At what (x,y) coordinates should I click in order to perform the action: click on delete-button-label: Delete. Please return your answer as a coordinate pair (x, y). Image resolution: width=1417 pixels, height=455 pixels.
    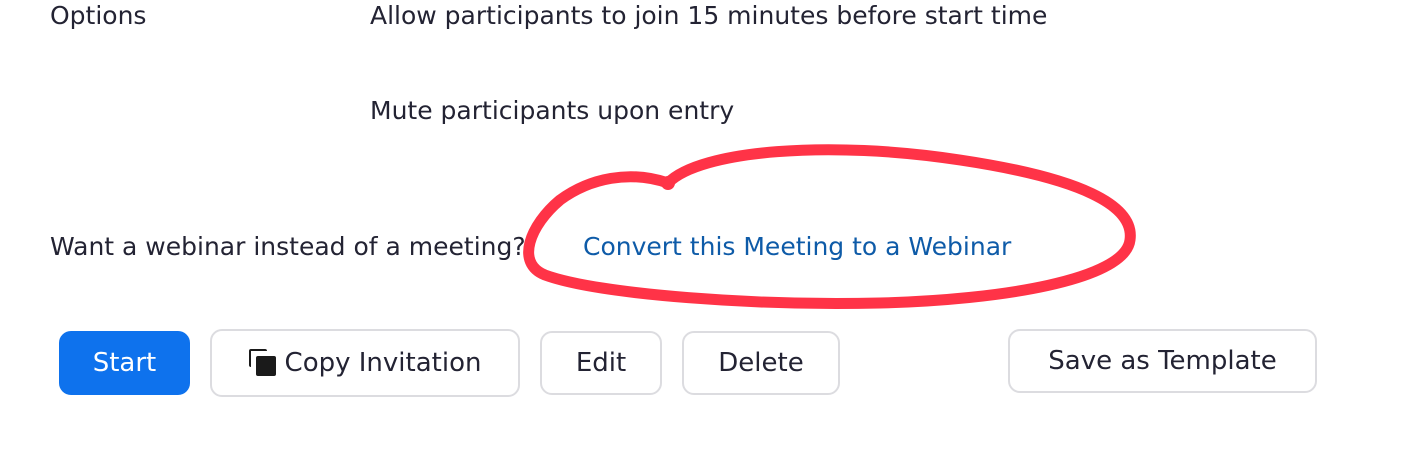
    Looking at the image, I should click on (761, 363).